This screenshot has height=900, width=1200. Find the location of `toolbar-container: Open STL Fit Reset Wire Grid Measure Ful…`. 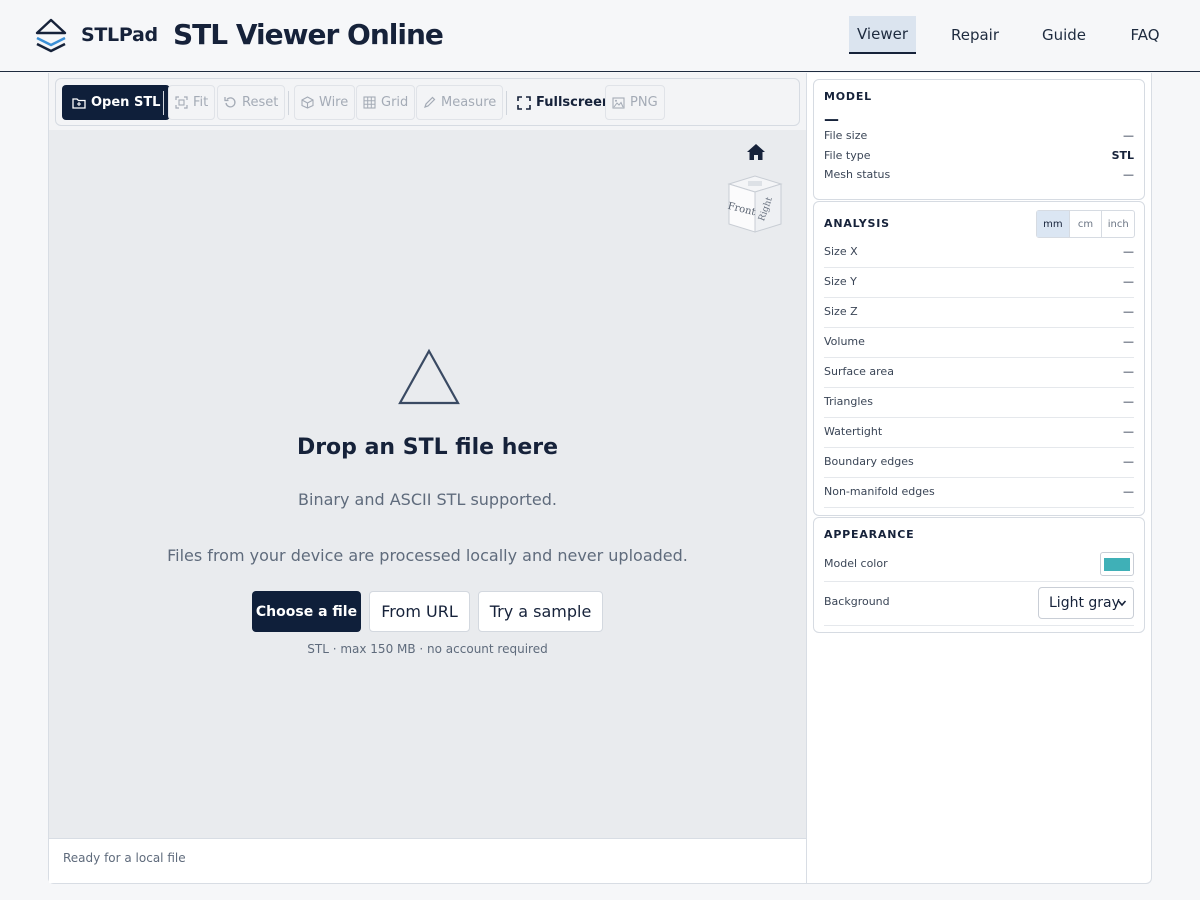

toolbar-container: Open STL Fit Reset Wire Grid Measure Ful… is located at coordinates (427, 101).